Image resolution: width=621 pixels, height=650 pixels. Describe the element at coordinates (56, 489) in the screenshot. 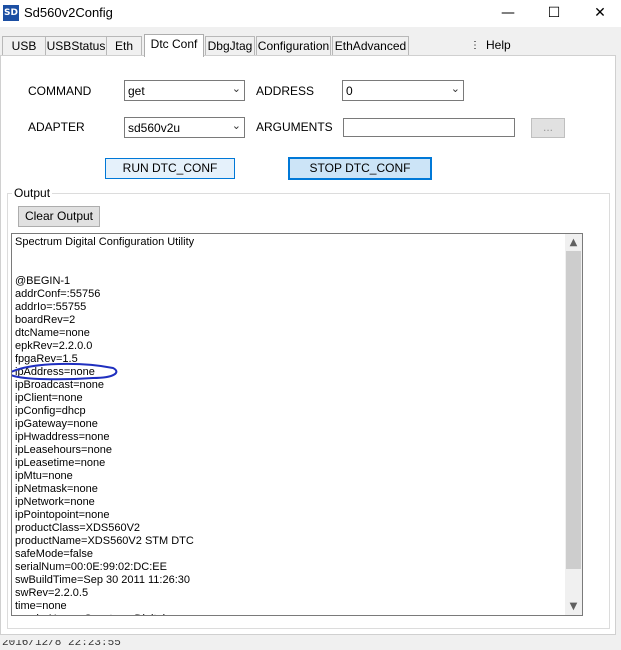

I see `output-line: ipNetmask=none` at that location.